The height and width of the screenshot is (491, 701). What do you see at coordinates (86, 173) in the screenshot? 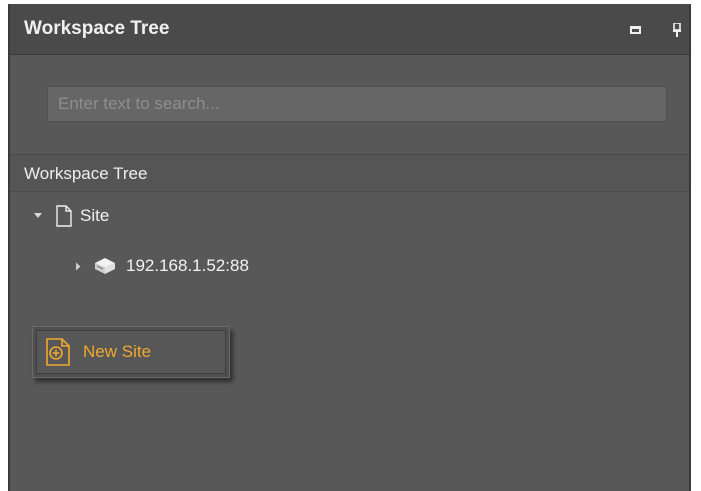
I see `tree-header-label: Workspace Tree` at bounding box center [86, 173].